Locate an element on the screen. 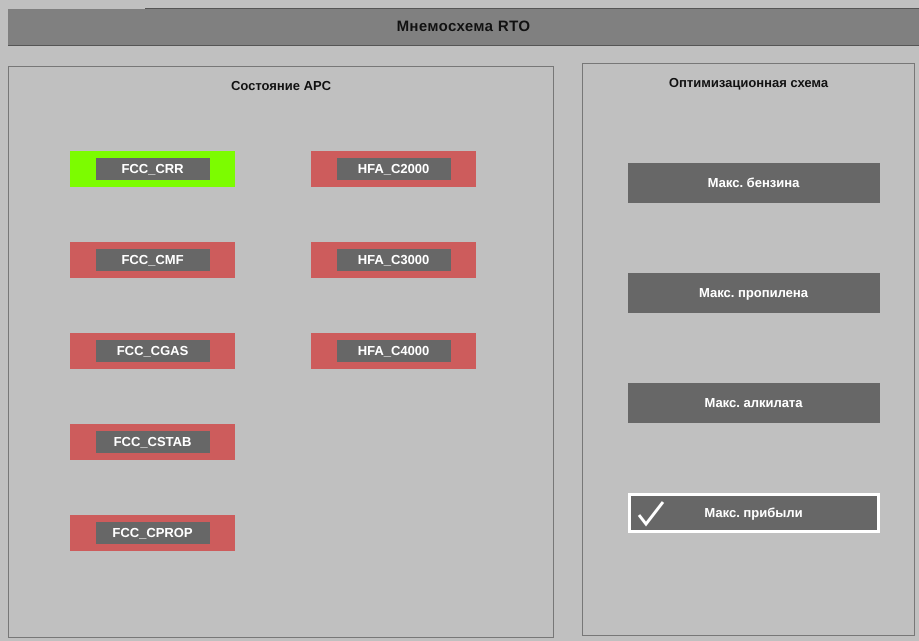 Image resolution: width=919 pixels, height=641 pixels. apc-label: FCC_CGAS is located at coordinates (153, 351).